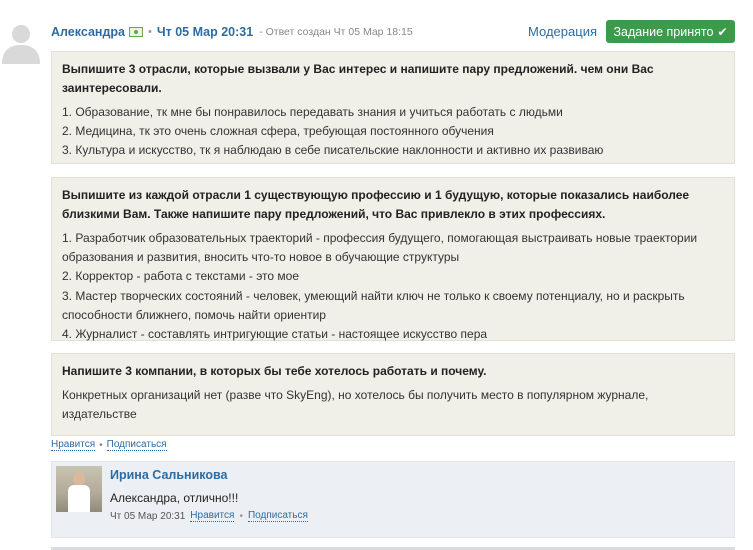 This screenshot has height=550, width=753. I want to click on created-info: - Ответ создан Чт 05 Мар 18:15, so click(336, 32).